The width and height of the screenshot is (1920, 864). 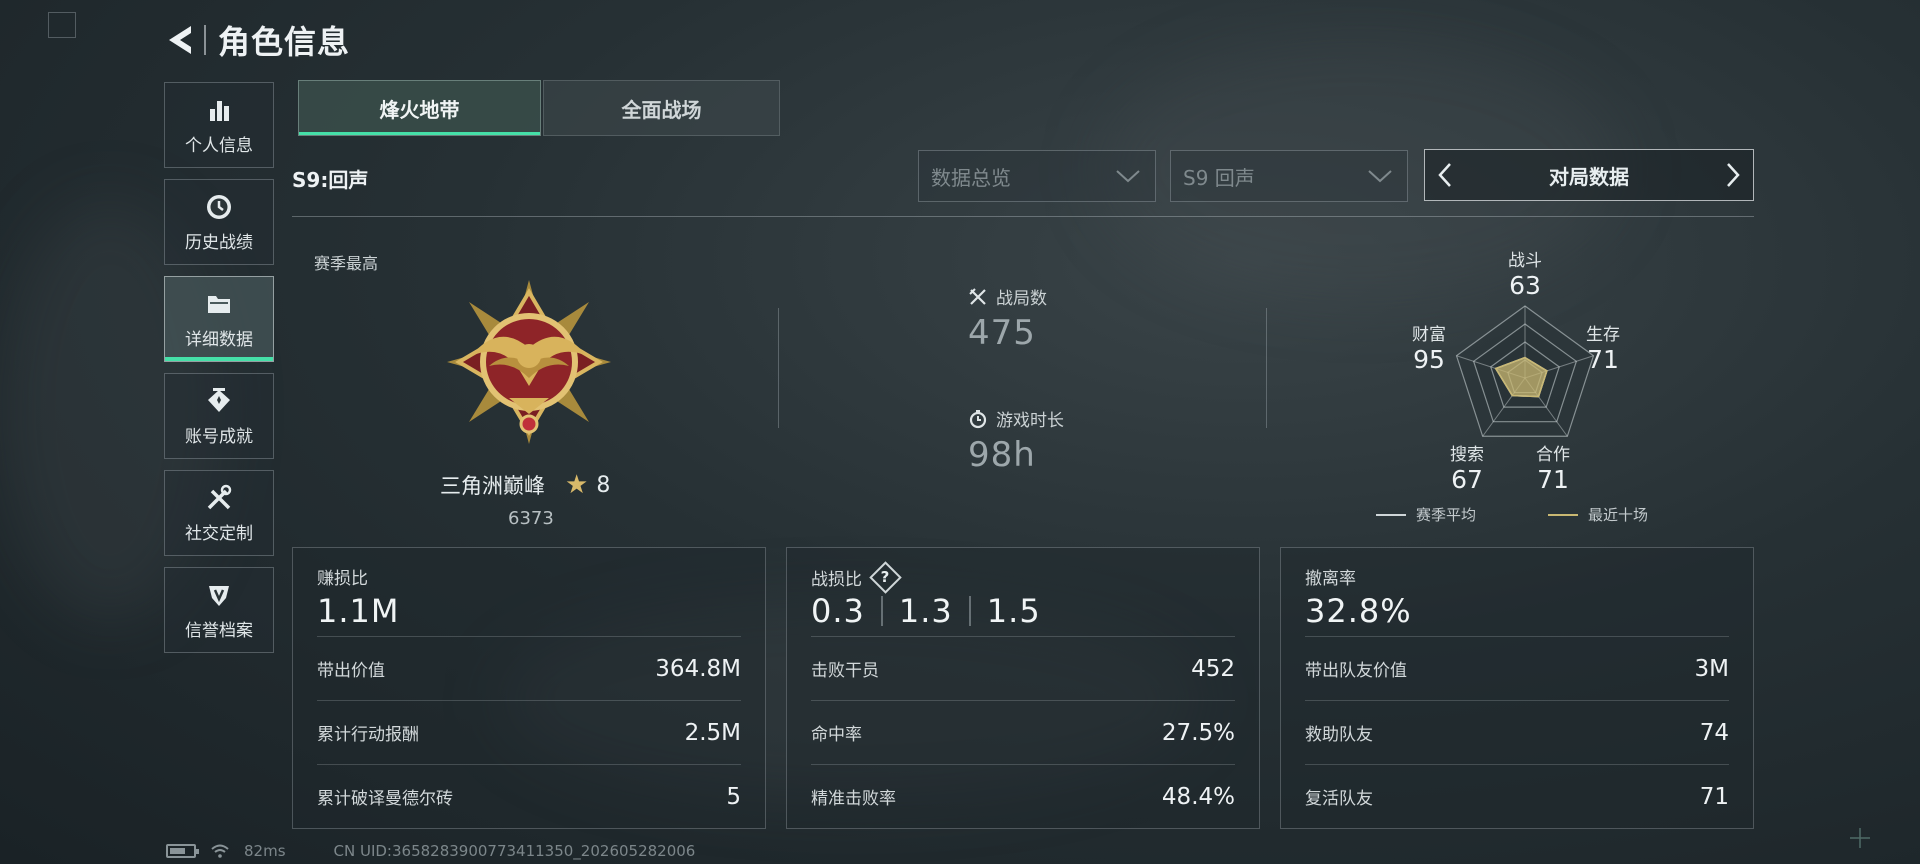 I want to click on sidebar-item-label: 详细数据, so click(x=219, y=339).